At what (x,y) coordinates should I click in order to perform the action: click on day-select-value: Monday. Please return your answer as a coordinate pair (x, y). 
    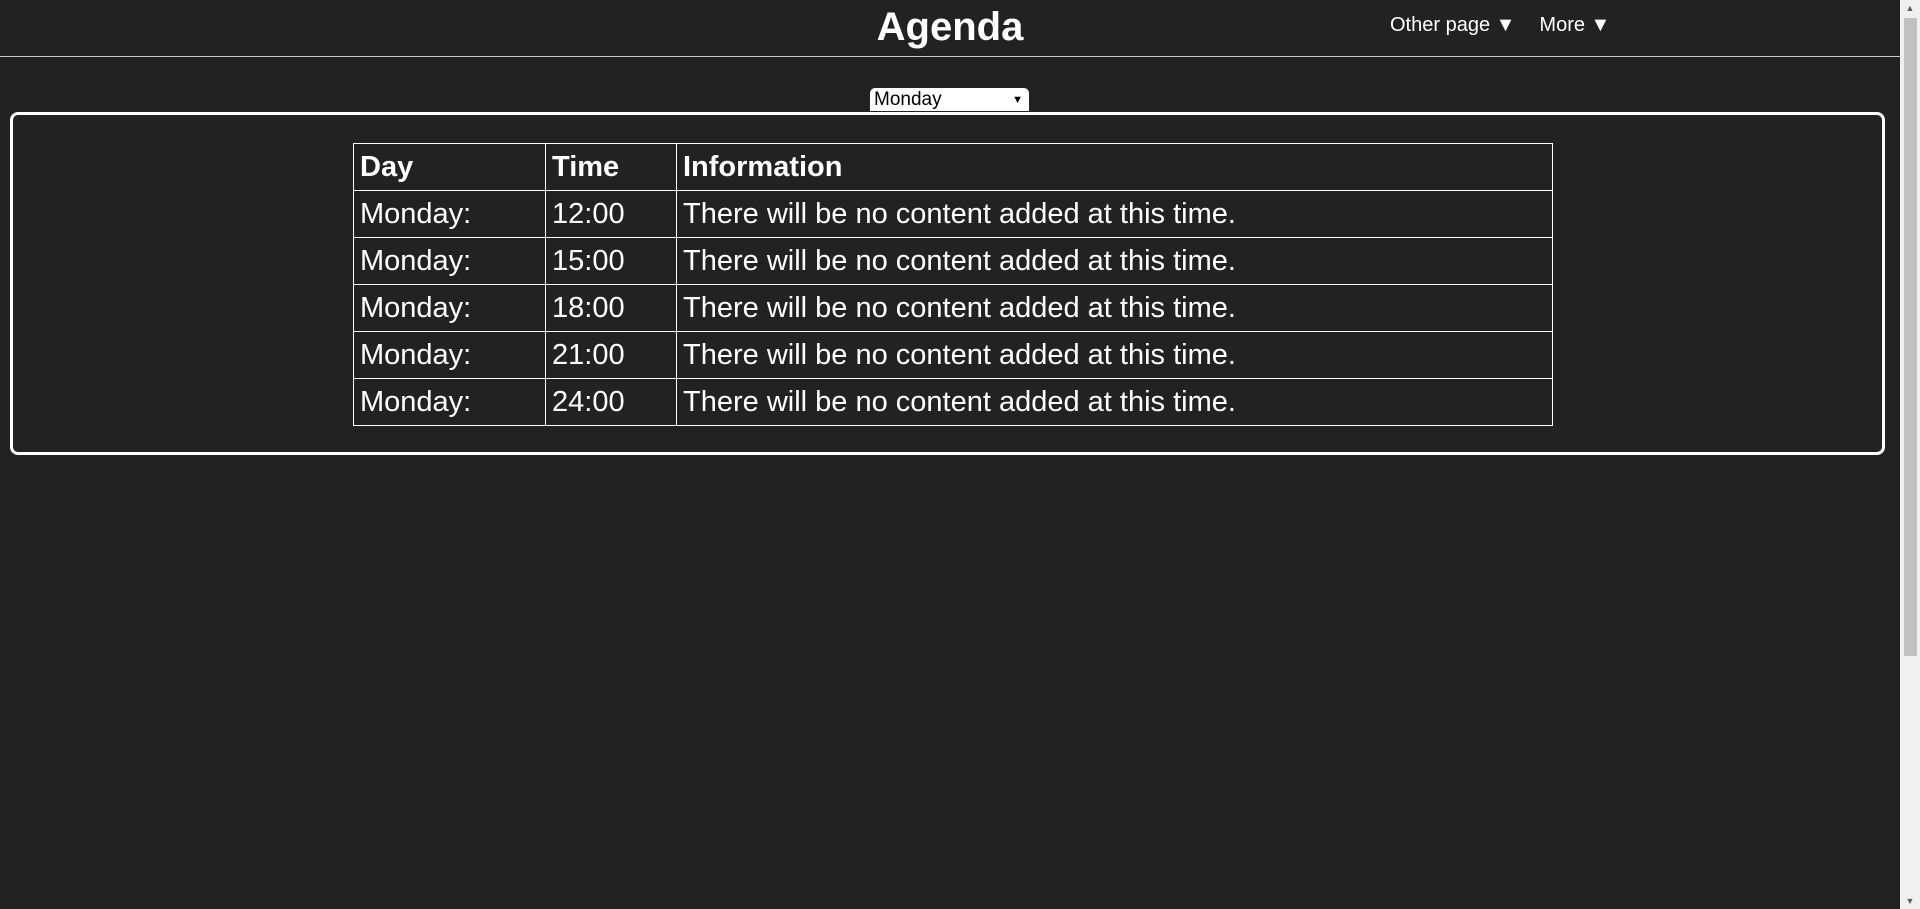
    Looking at the image, I should click on (908, 99).